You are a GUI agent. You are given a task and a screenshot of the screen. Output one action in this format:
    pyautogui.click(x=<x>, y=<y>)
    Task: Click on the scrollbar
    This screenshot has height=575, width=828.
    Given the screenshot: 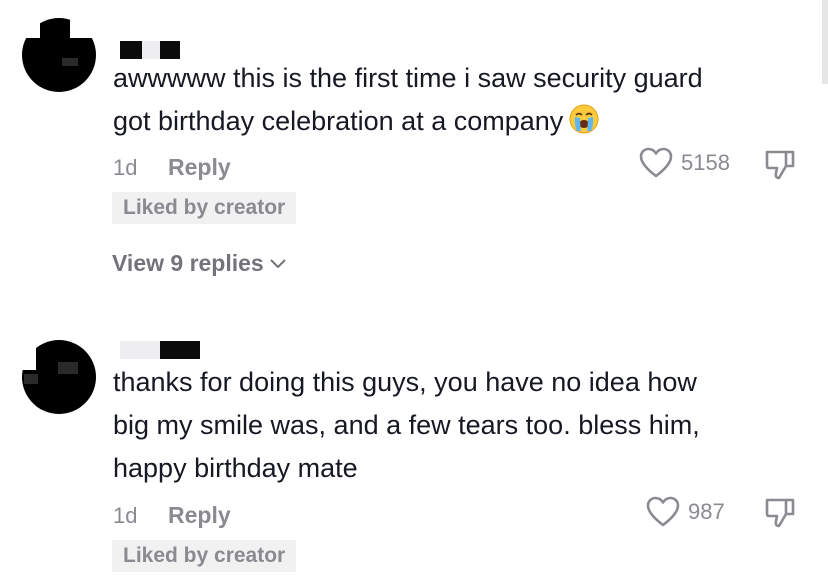 What is the action you would take?
    pyautogui.click(x=825, y=42)
    